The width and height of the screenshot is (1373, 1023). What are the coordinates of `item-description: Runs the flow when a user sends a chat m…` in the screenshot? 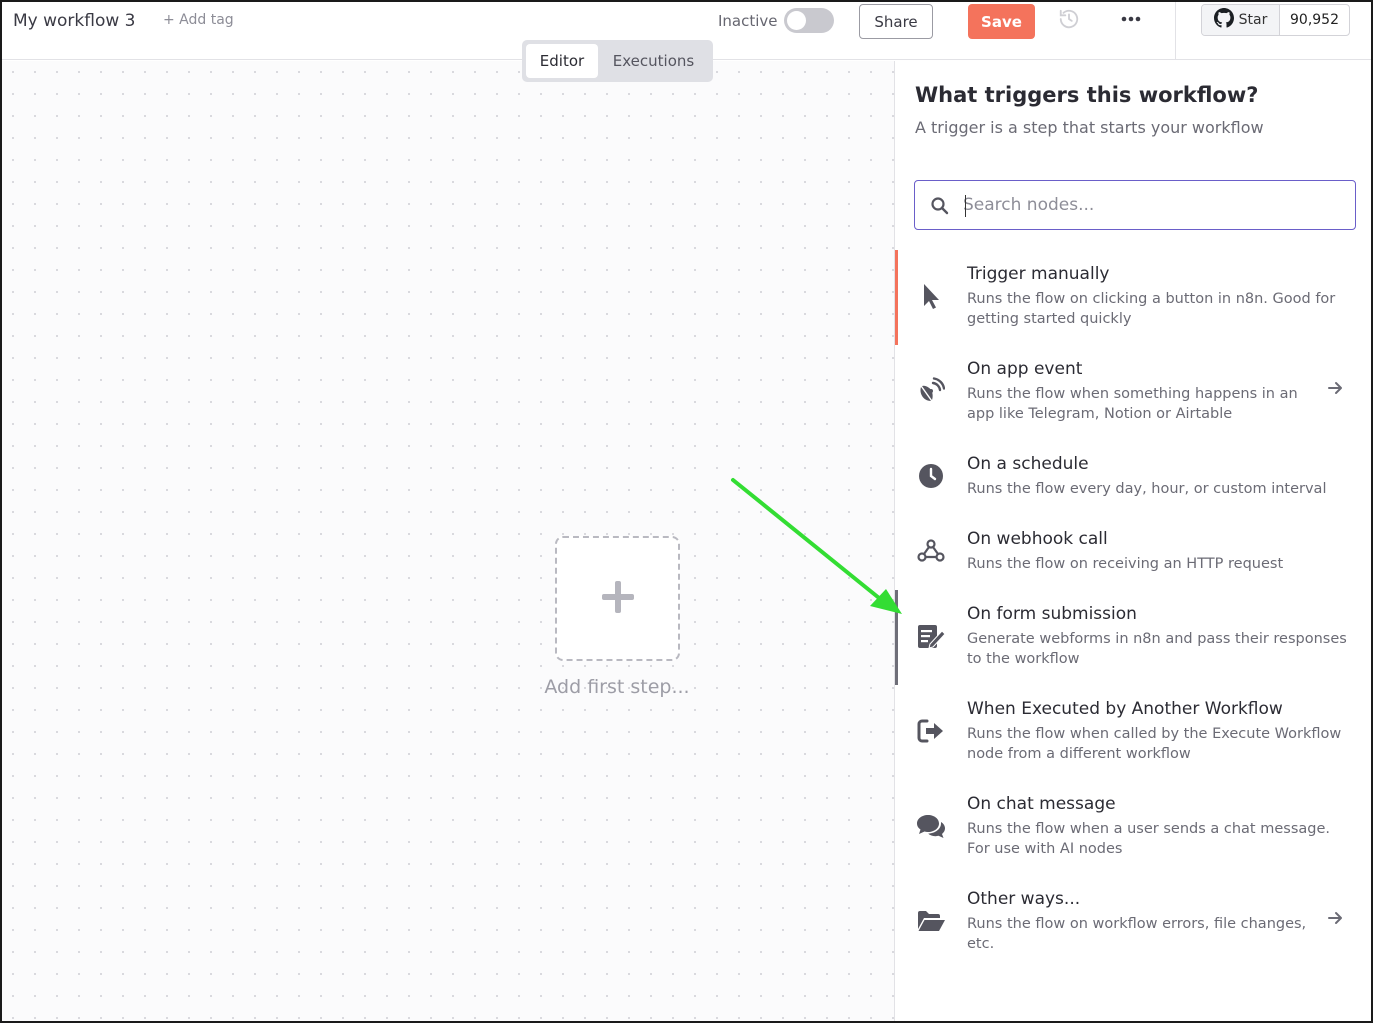 It's located at (1148, 839).